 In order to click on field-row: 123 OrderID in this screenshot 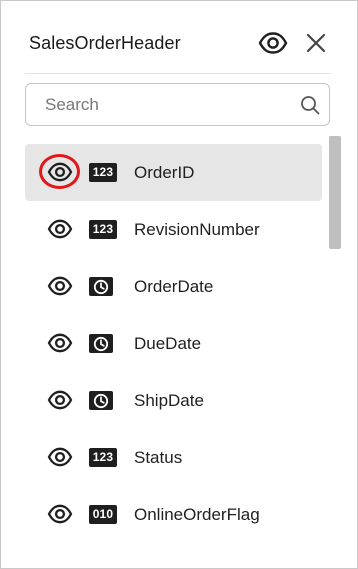, I will do `click(173, 172)`.